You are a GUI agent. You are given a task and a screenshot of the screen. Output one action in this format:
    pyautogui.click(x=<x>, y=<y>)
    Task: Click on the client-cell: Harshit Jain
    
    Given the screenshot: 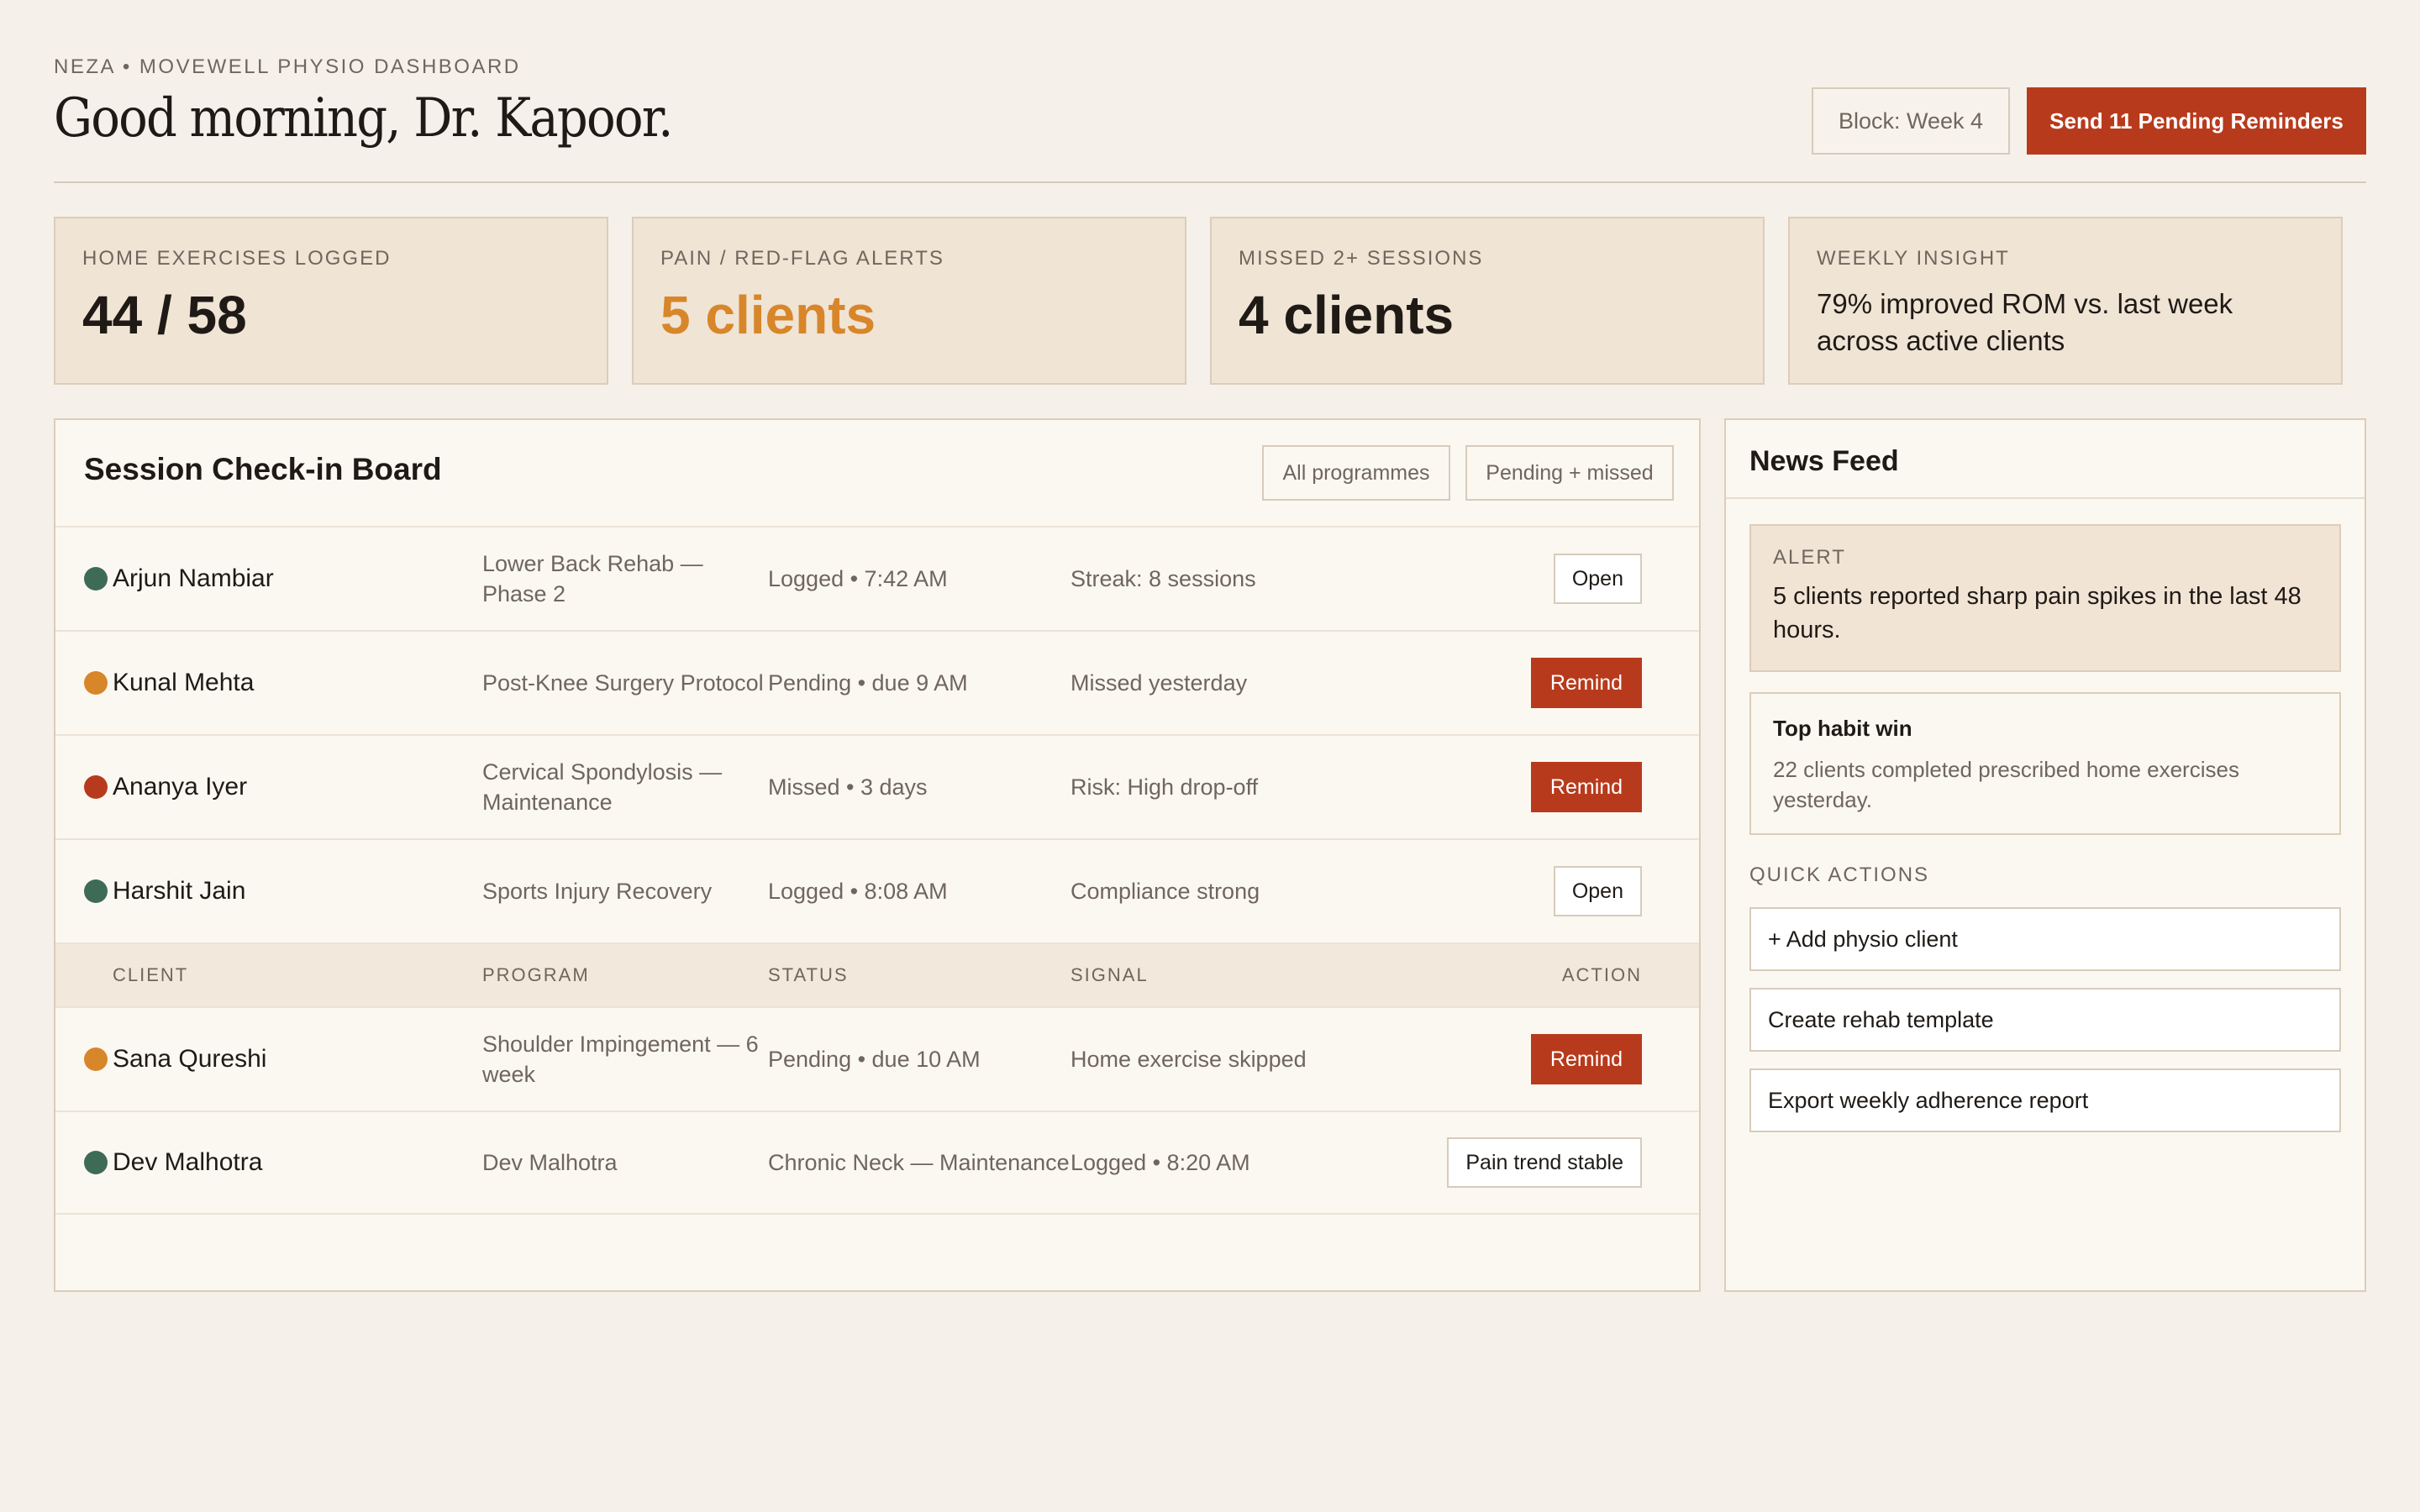 What is the action you would take?
    pyautogui.click(x=165, y=891)
    